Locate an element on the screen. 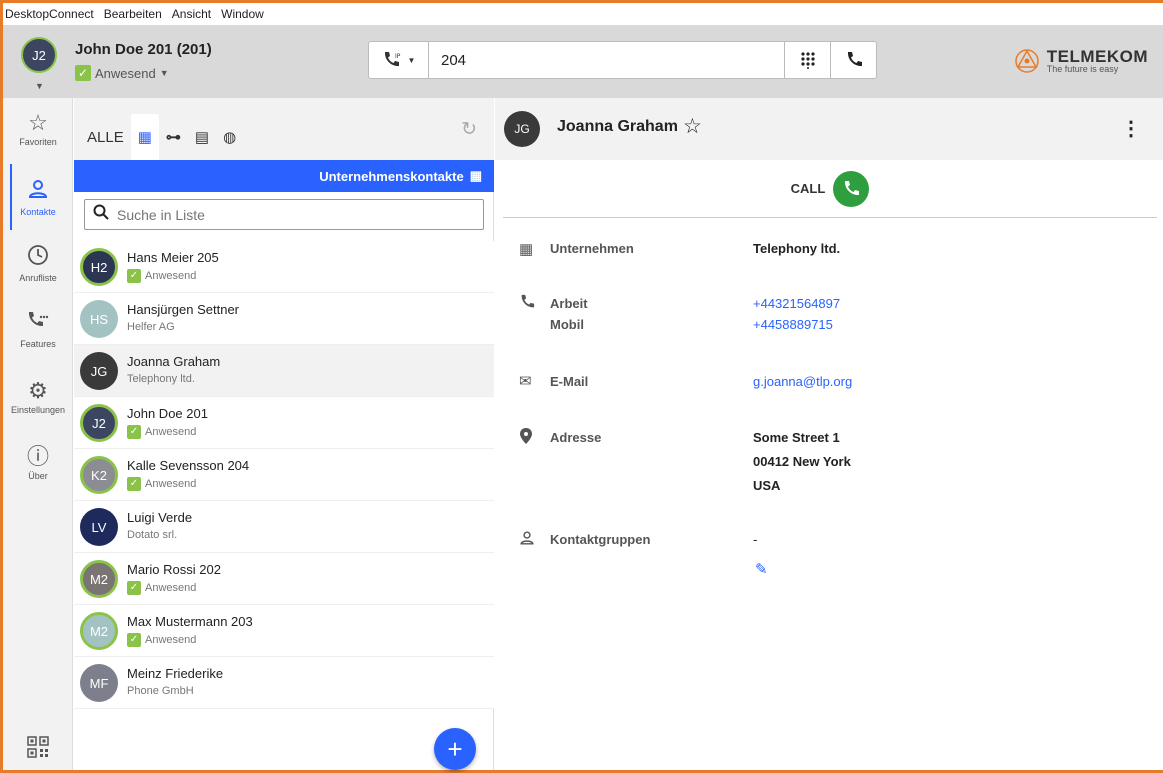  logo-brand: TELMEKOM is located at coordinates (1097, 56).